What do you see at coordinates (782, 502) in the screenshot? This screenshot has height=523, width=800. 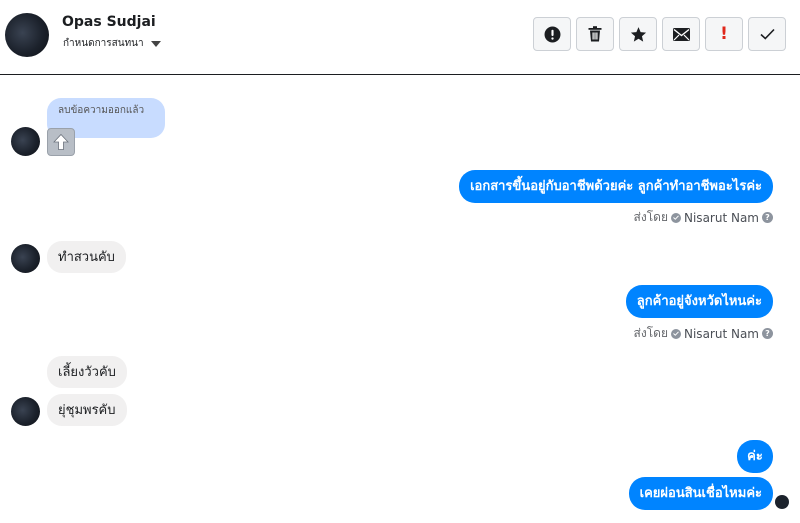 I see `seen-avatar` at bounding box center [782, 502].